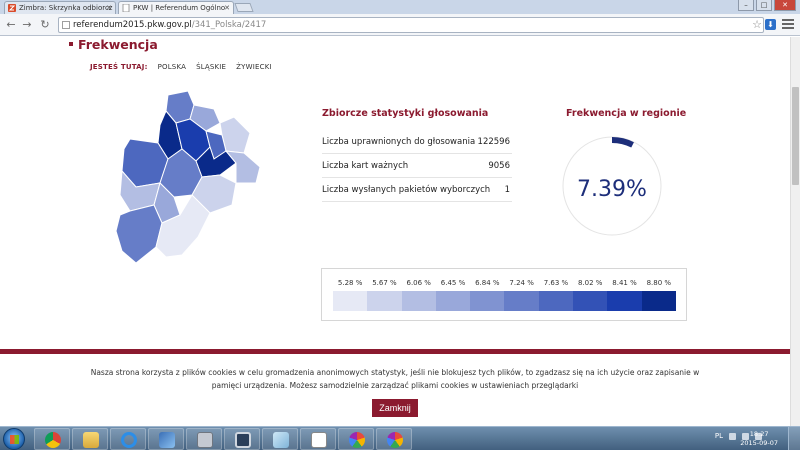 The width and height of the screenshot is (800, 450). Describe the element at coordinates (394, 439) in the screenshot. I see `picasa-viewer-taskbar-icon` at that location.